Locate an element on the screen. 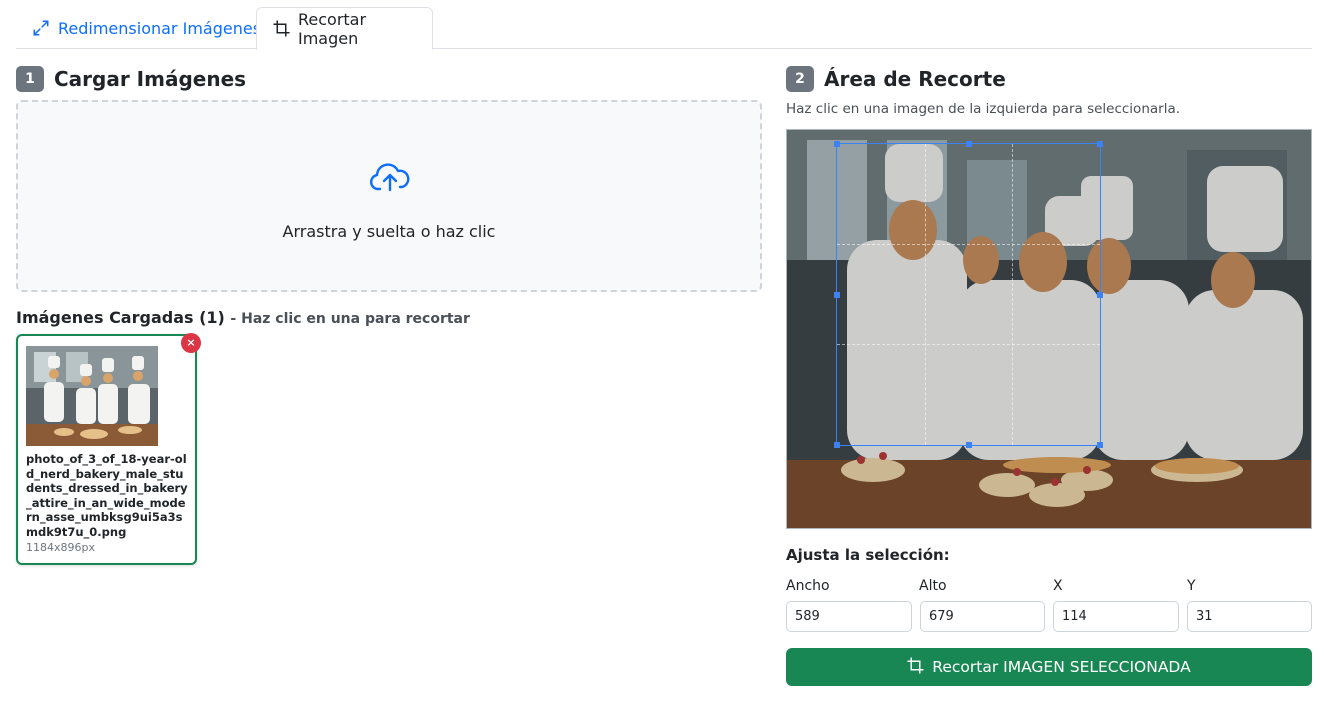 Image resolution: width=1324 pixels, height=716 pixels. resize-handle-ne is located at coordinates (1100, 144).